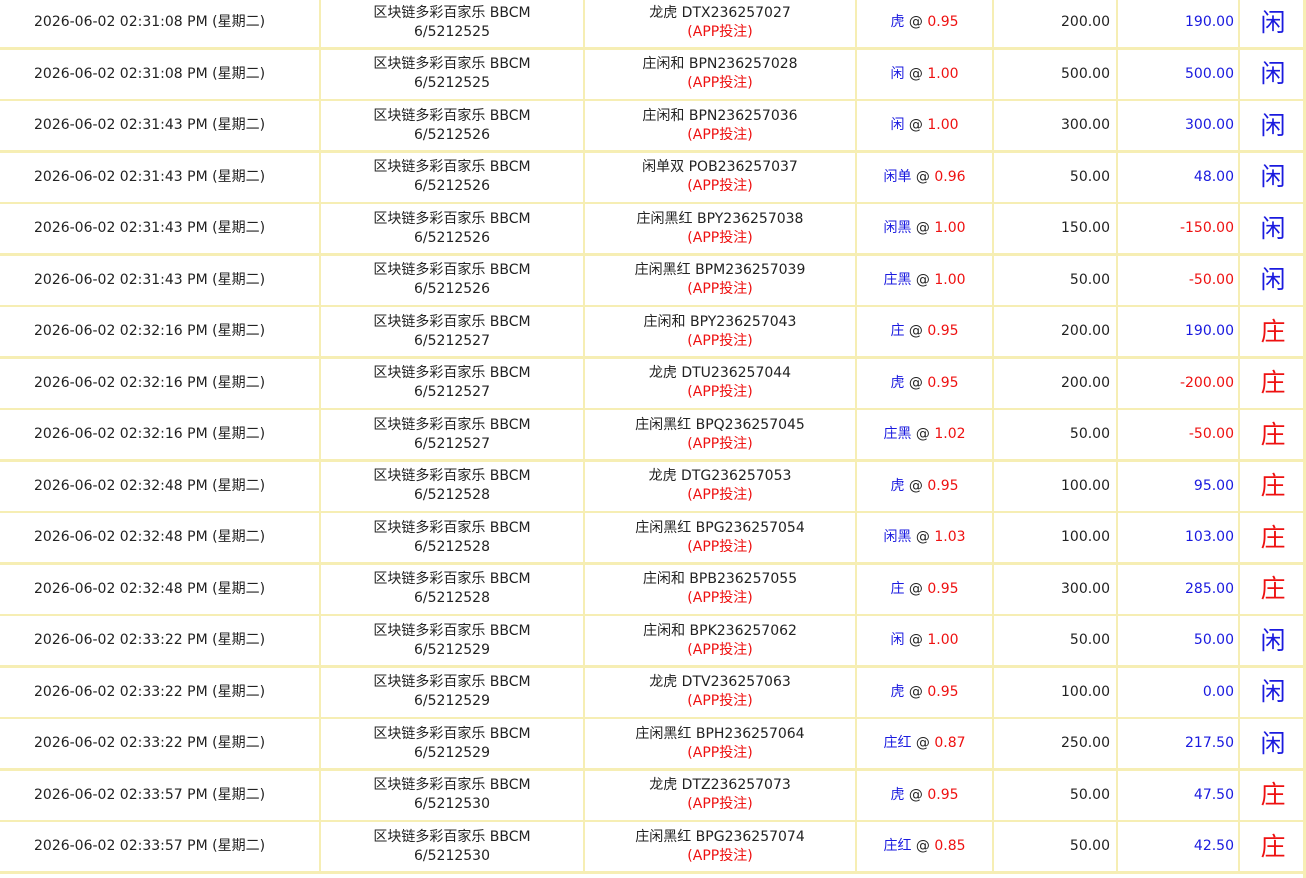 The height and width of the screenshot is (878, 1306). Describe the element at coordinates (720, 218) in the screenshot. I see `bet-type: 庄闲黑红 BPY236257038` at that location.